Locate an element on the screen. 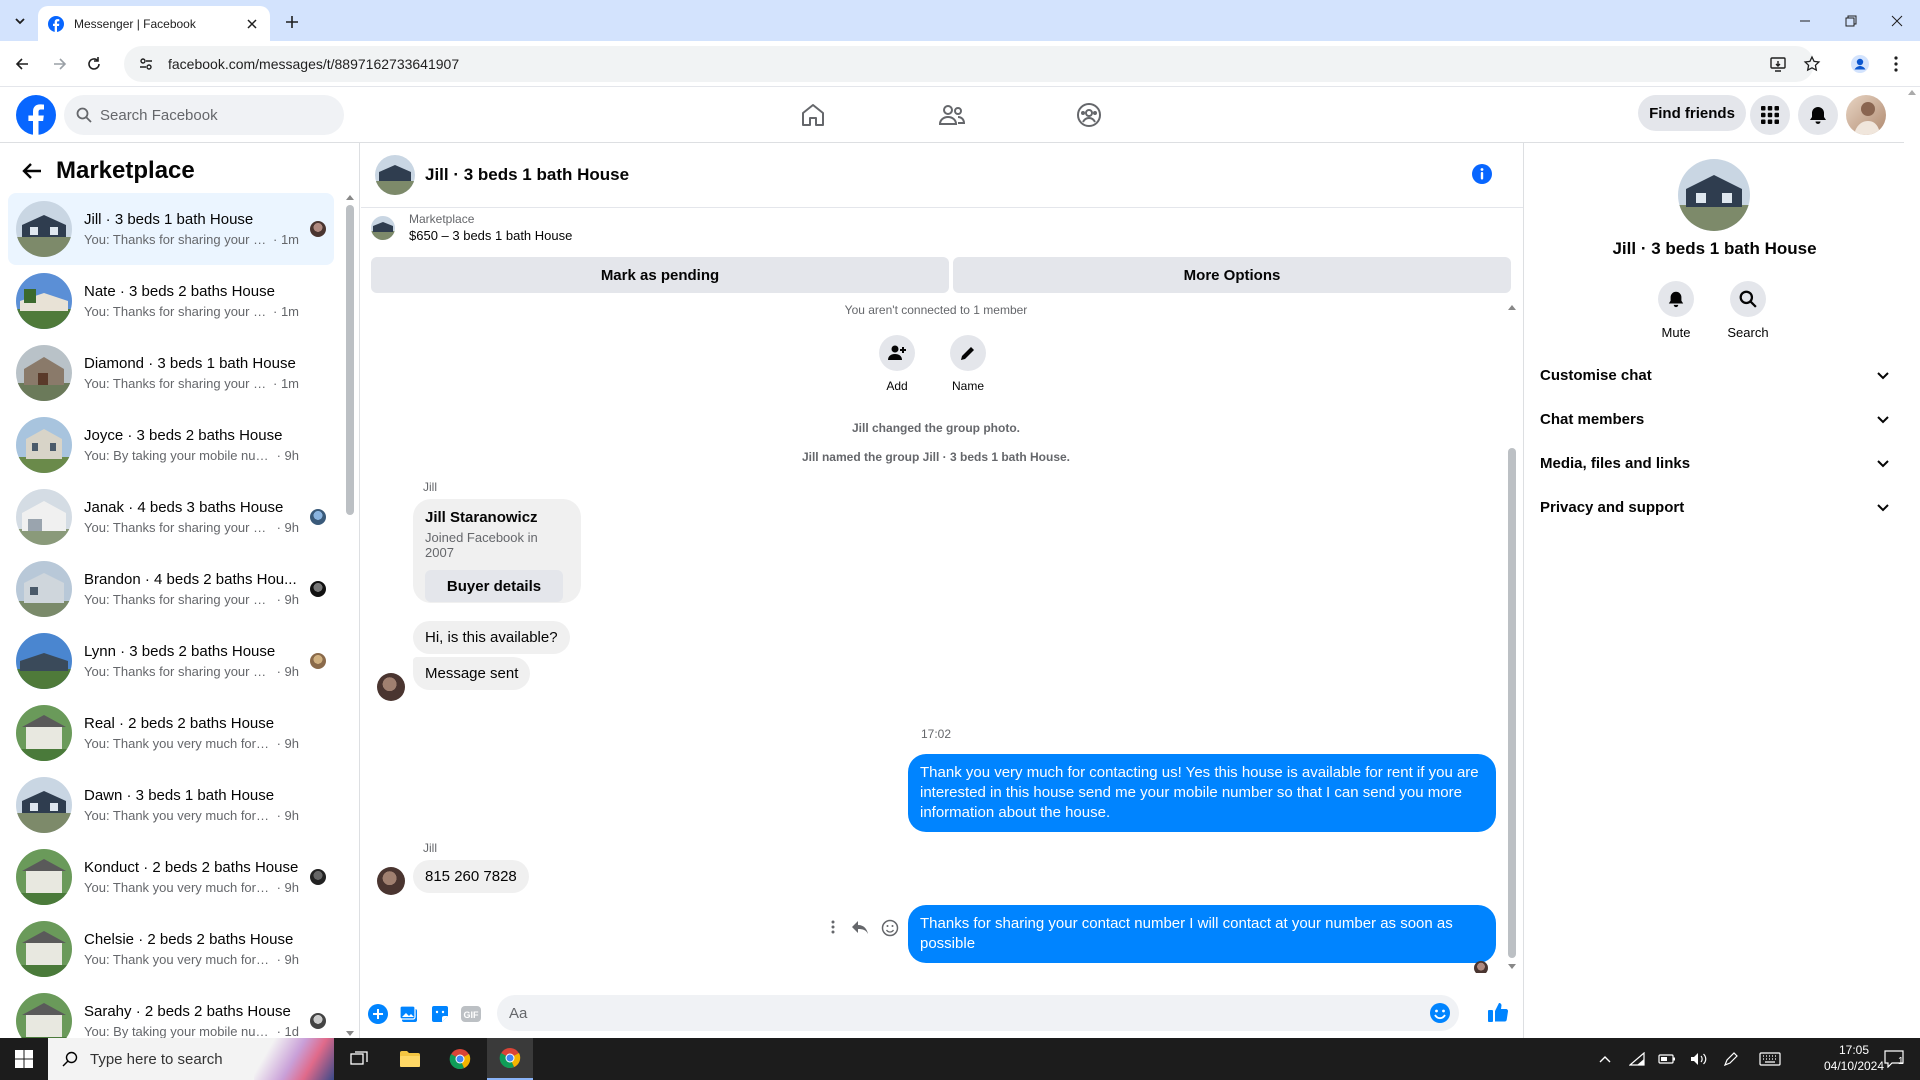 The image size is (1920, 1080). incoming-message: 815 260 7828 is located at coordinates (471, 876).